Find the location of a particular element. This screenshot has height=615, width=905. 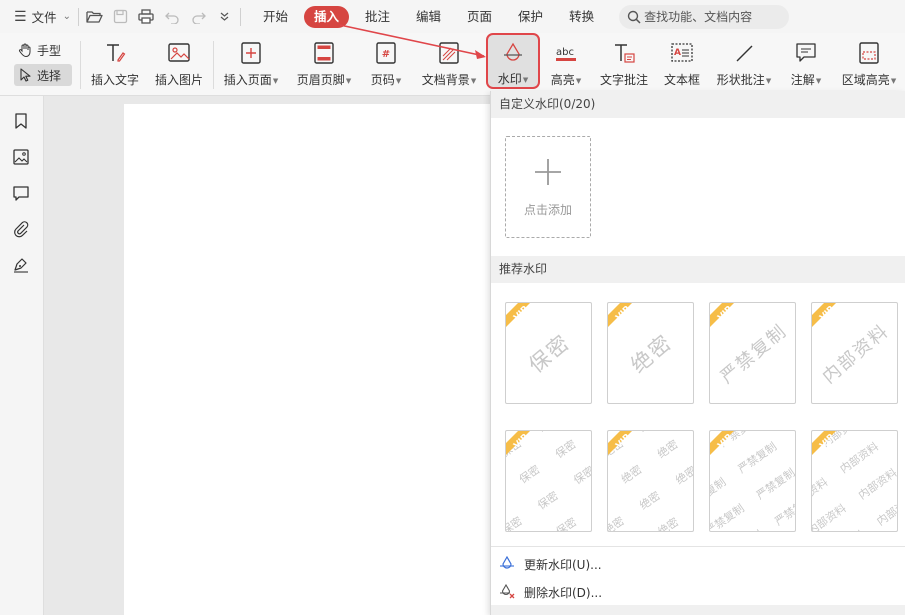

watermark-option-internal: 内部资料 VIP is located at coordinates (854, 353).